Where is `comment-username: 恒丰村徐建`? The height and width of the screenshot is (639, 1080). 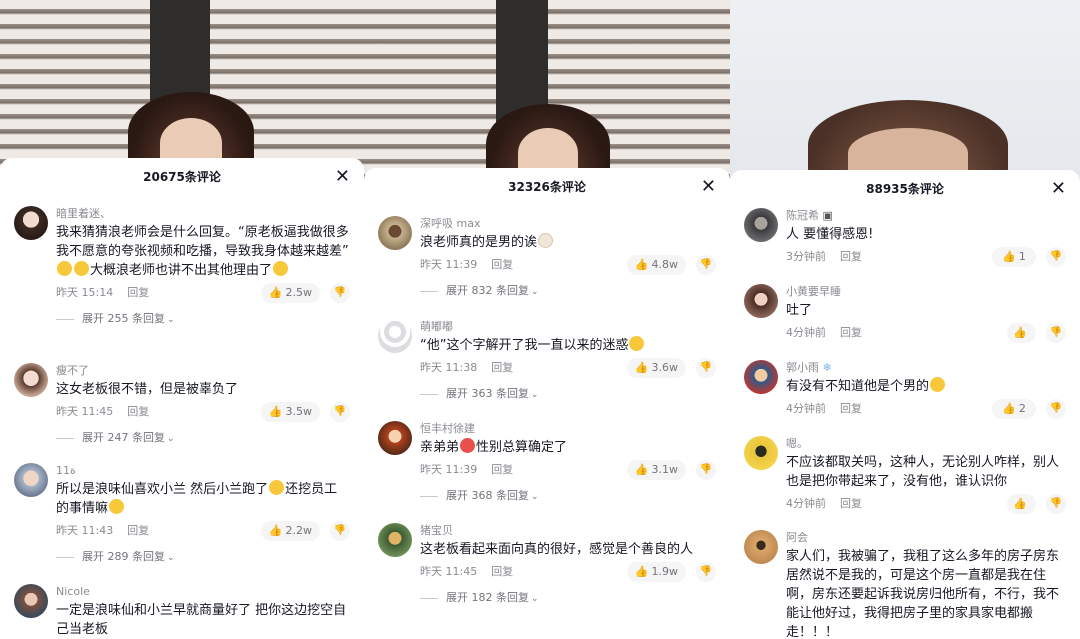 comment-username: 恒丰村徐建 is located at coordinates (568, 428).